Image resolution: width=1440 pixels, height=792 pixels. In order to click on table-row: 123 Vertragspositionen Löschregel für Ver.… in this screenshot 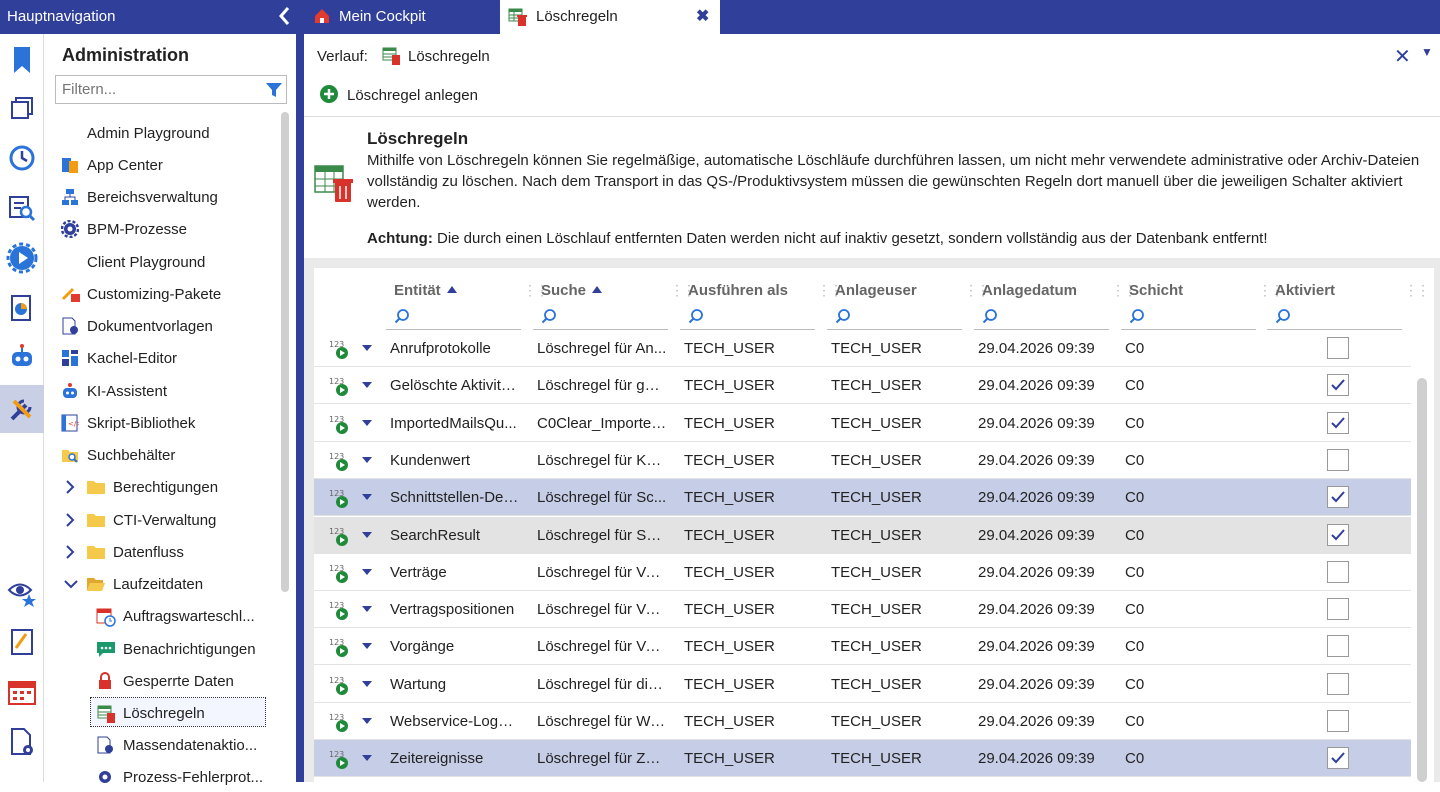, I will do `click(862, 610)`.